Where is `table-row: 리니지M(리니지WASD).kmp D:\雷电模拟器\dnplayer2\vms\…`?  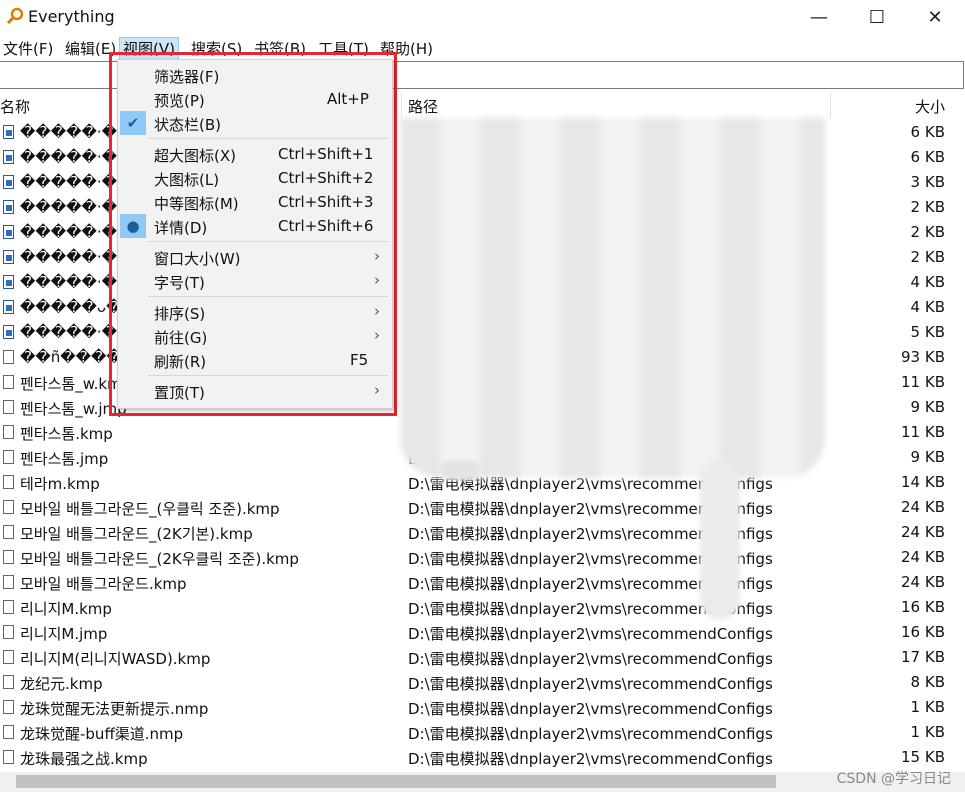 table-row: 리니지M(리니지WASD).kmp D:\雷电模拟器\dnplayer2\vms\… is located at coordinates (482, 657).